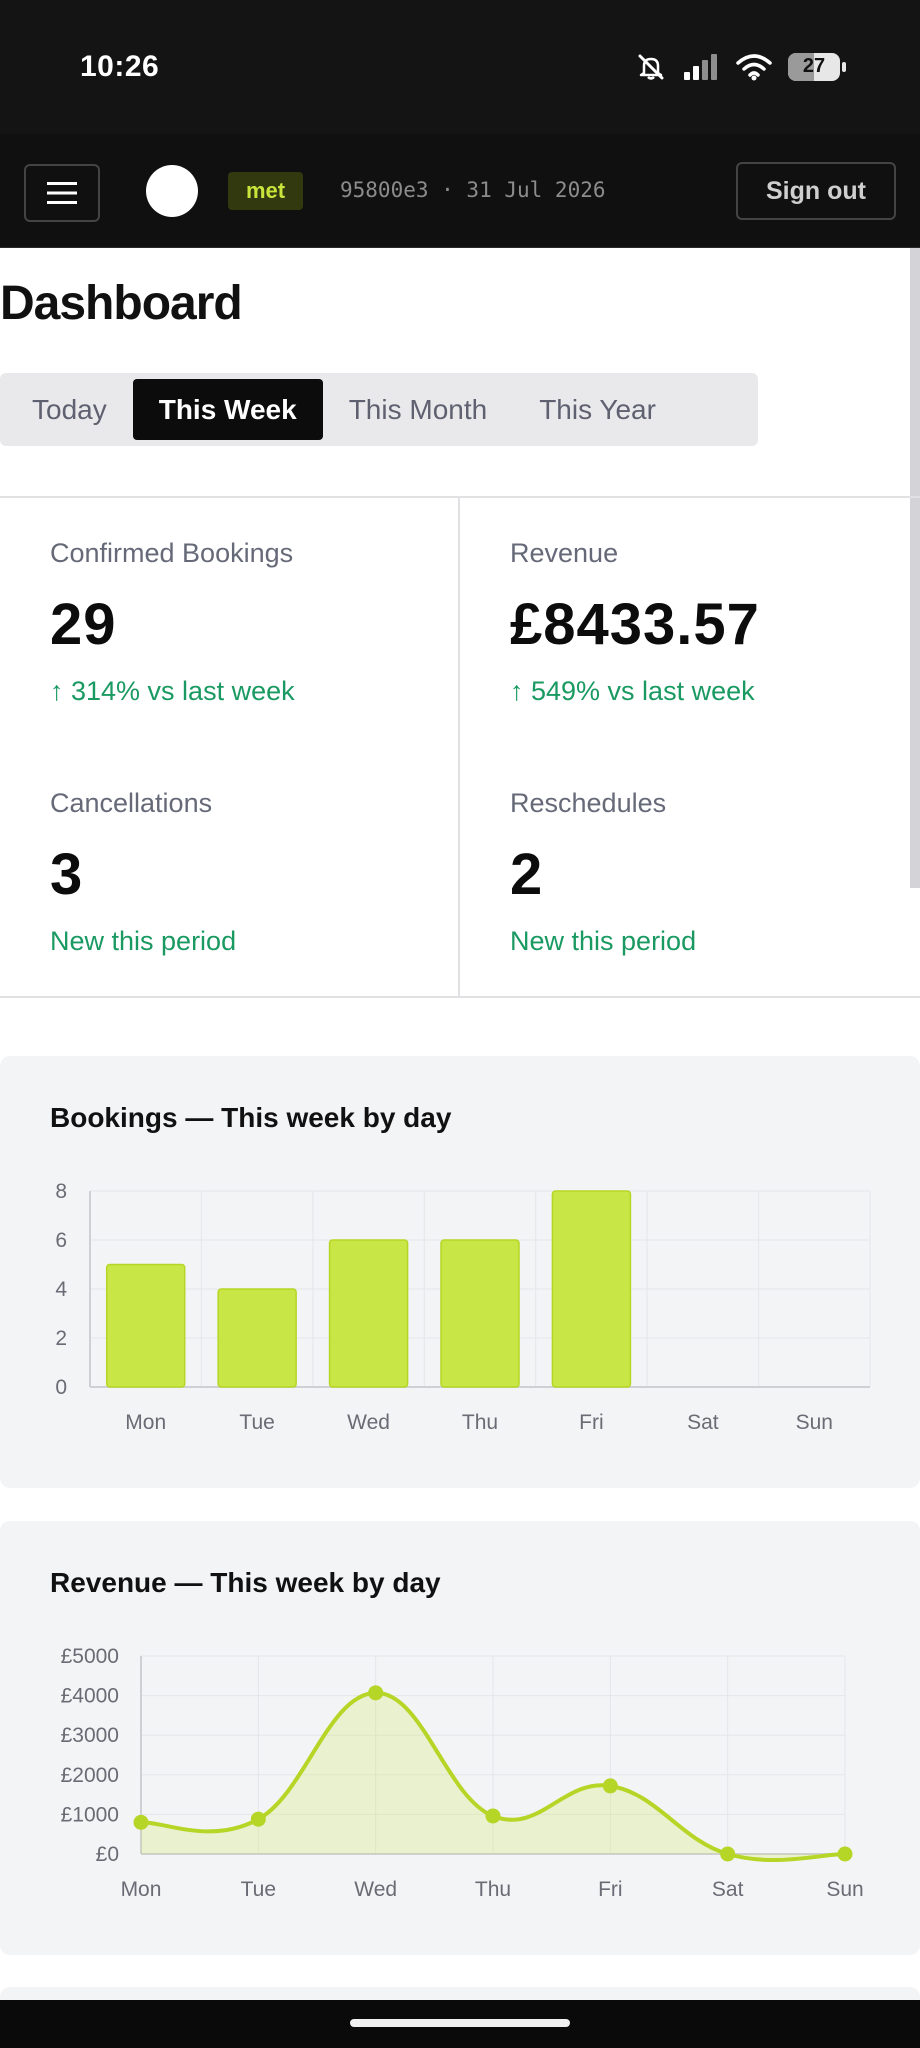  What do you see at coordinates (527, 874) in the screenshot?
I see `stat-value: 2` at bounding box center [527, 874].